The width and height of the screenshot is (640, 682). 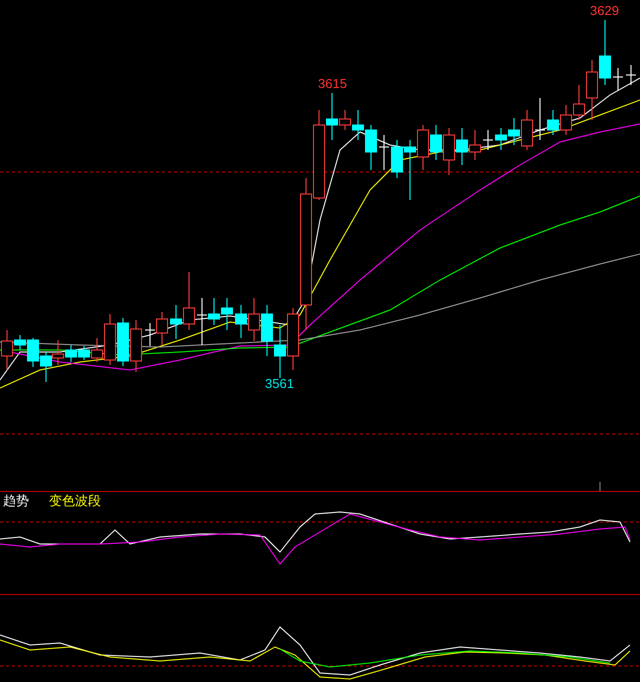 I want to click on price-label: 3561, so click(x=279, y=383).